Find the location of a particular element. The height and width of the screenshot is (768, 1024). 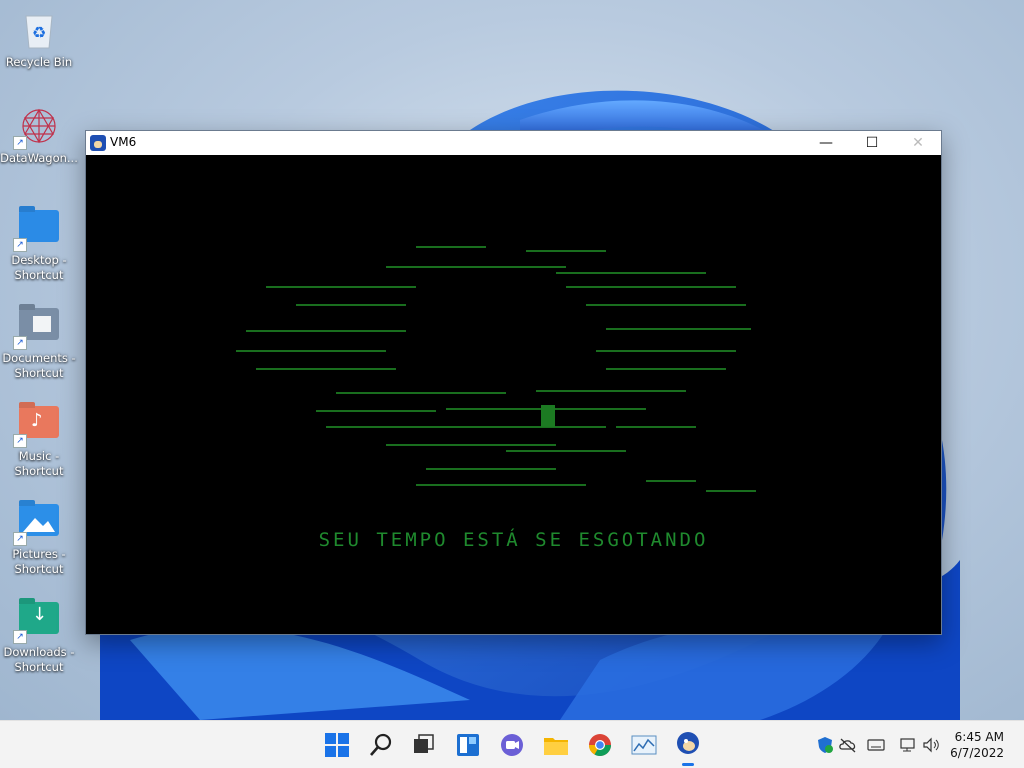

volume-icon is located at coordinates (931, 745).